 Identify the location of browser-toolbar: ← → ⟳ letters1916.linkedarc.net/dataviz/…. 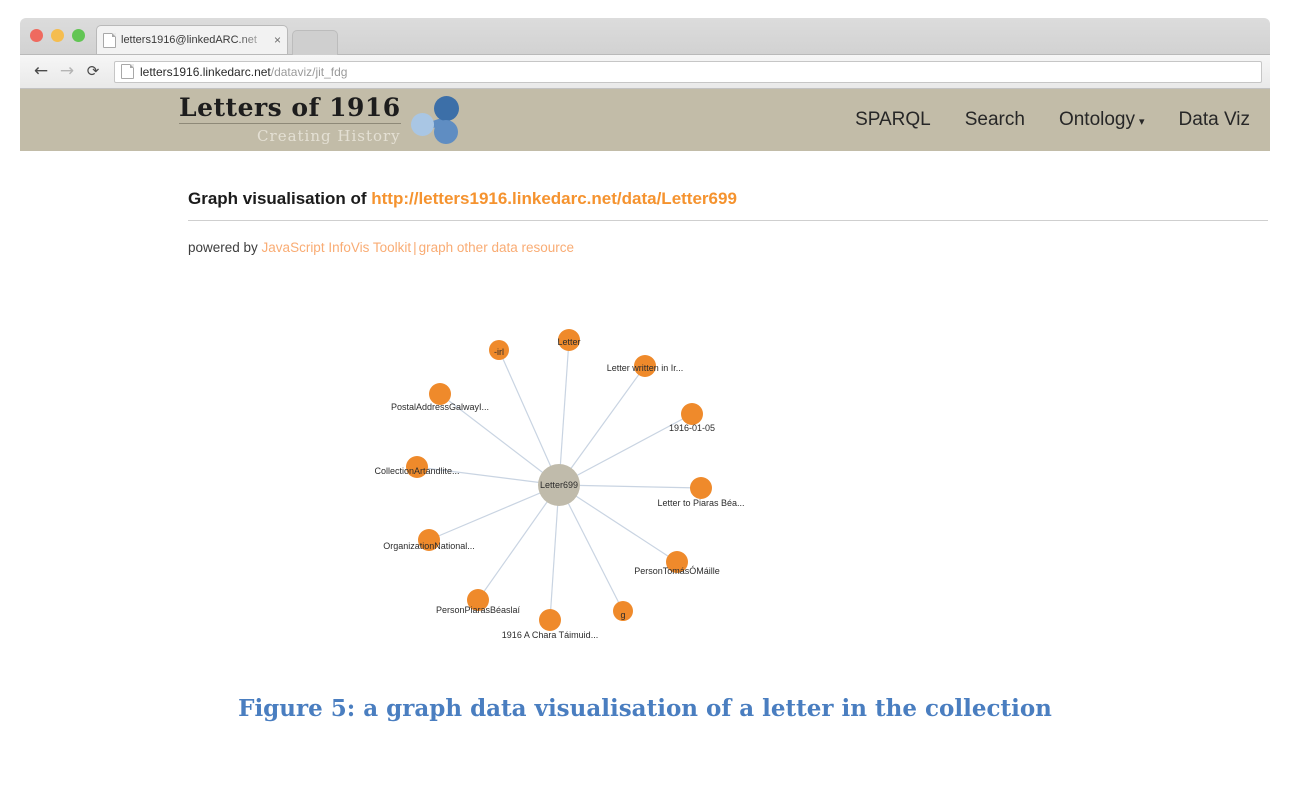
(645, 72).